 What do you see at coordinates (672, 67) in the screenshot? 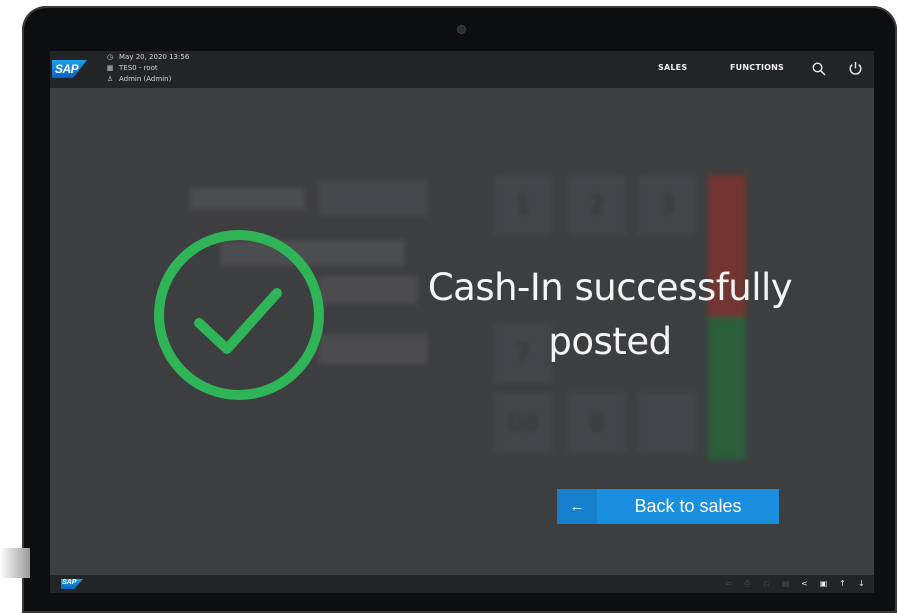
I see `nav-sales: SALES` at bounding box center [672, 67].